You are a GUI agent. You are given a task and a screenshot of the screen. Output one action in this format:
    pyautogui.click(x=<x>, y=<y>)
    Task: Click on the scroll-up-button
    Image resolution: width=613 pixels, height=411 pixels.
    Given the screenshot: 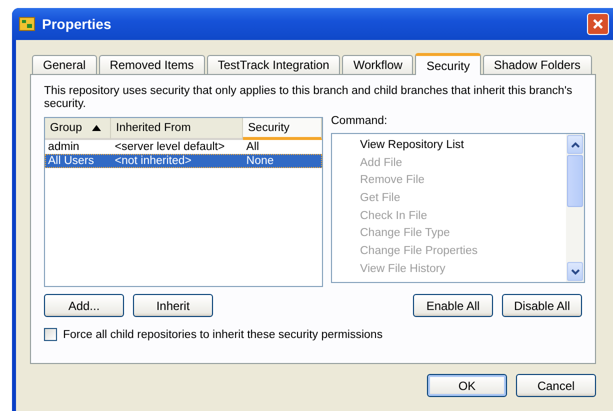 What is the action you would take?
    pyautogui.click(x=575, y=144)
    